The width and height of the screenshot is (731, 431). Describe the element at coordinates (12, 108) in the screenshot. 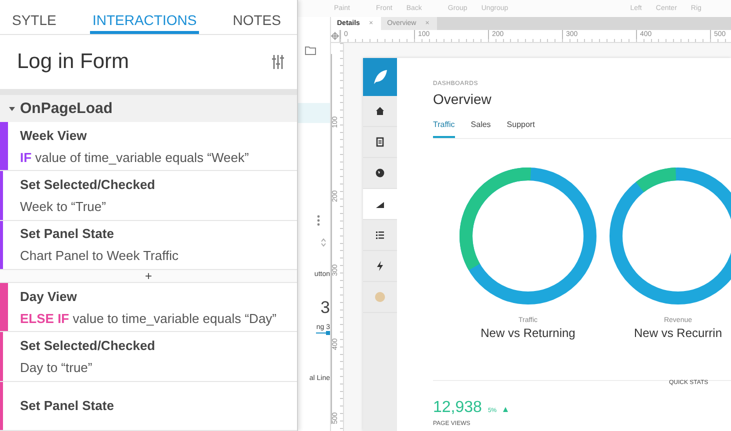

I see `caret-icon` at that location.